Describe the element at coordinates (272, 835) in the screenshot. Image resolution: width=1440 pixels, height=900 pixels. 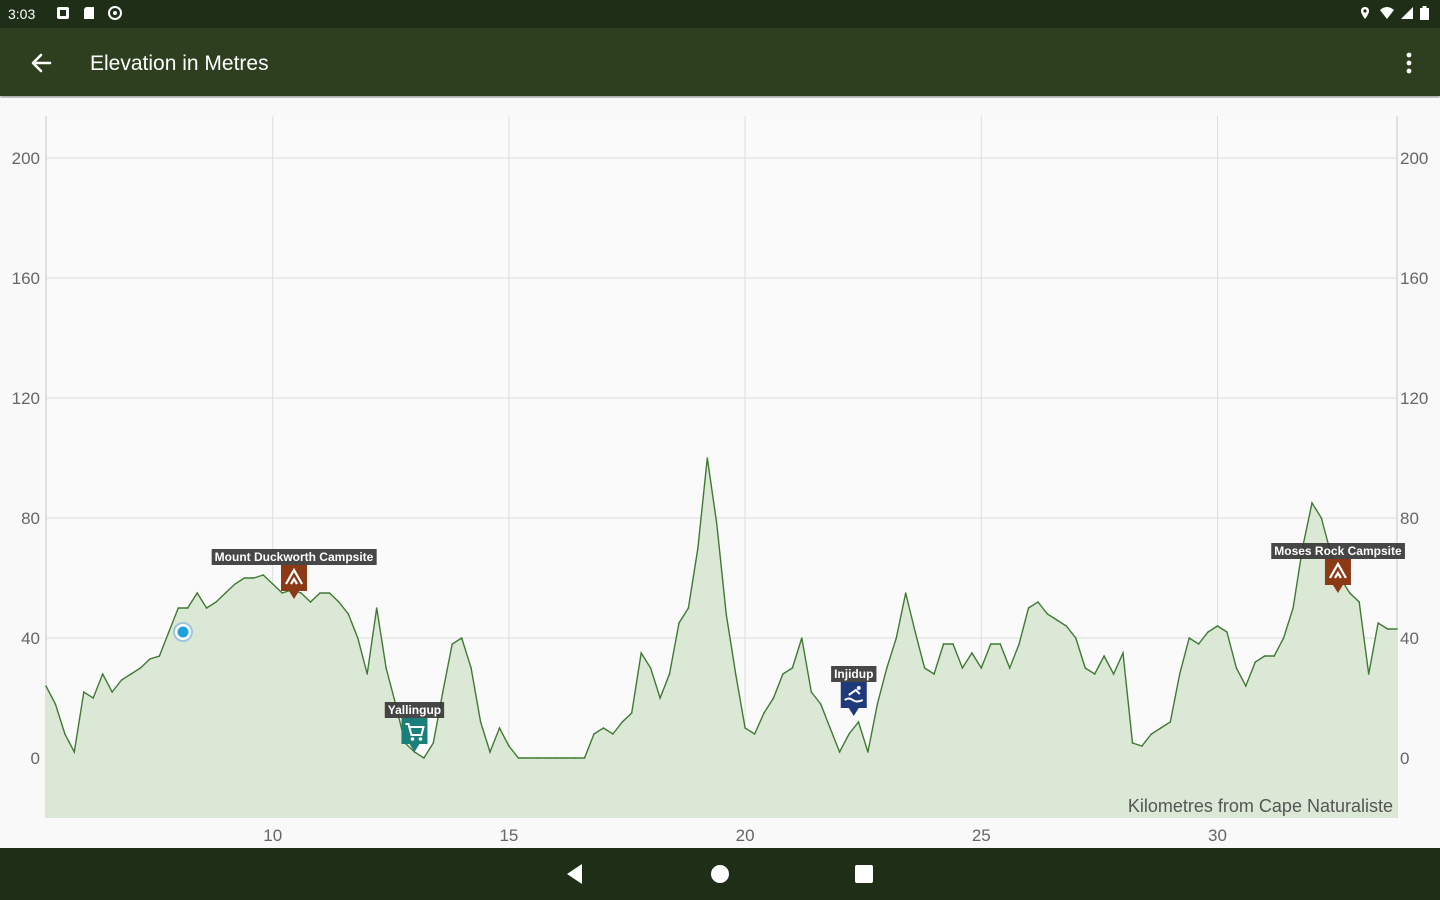
I see `x-tick-label: 10` at that location.